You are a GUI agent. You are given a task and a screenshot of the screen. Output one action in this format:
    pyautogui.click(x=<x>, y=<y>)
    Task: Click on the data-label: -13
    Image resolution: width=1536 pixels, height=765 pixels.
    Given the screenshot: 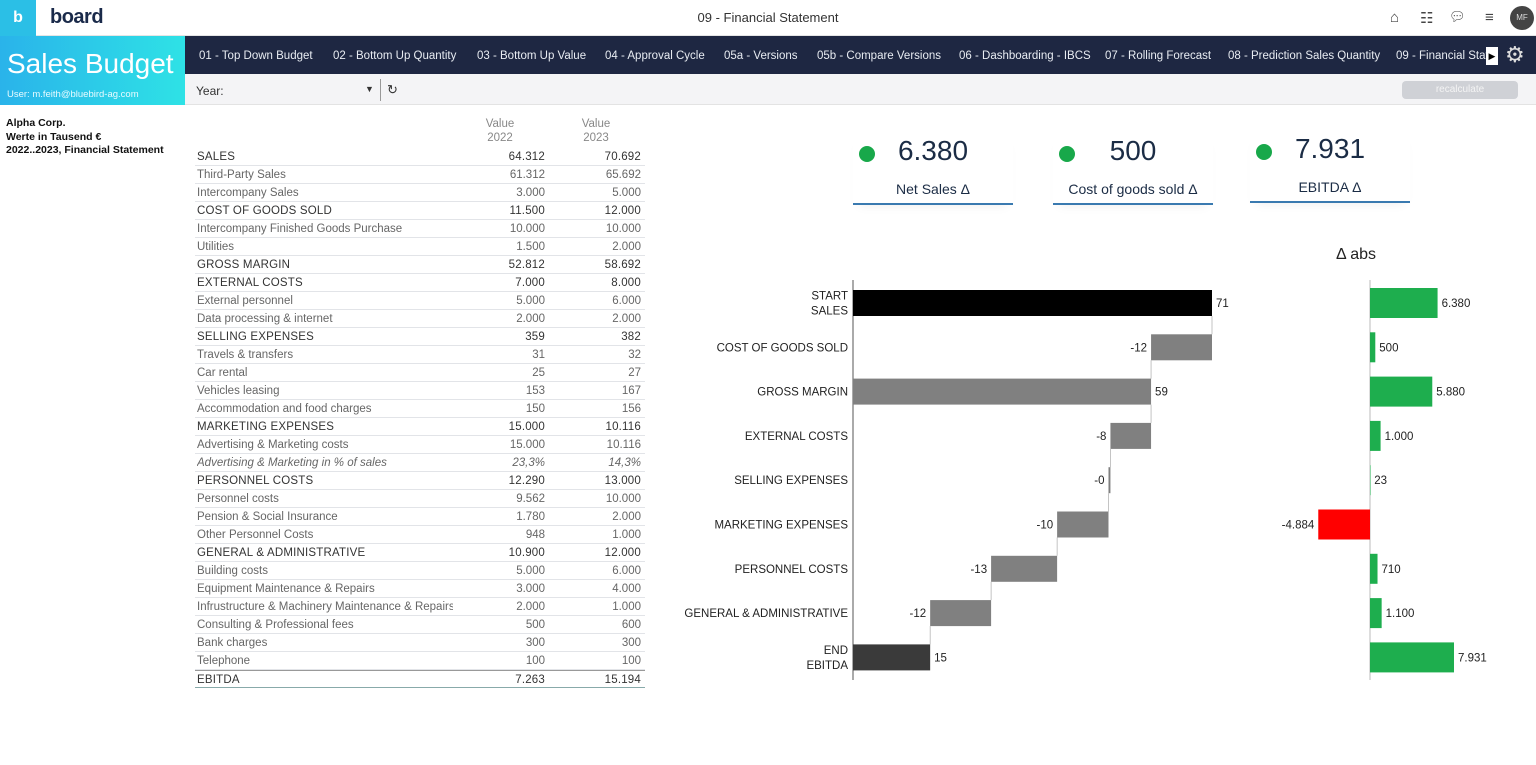 What is the action you would take?
    pyautogui.click(x=978, y=570)
    